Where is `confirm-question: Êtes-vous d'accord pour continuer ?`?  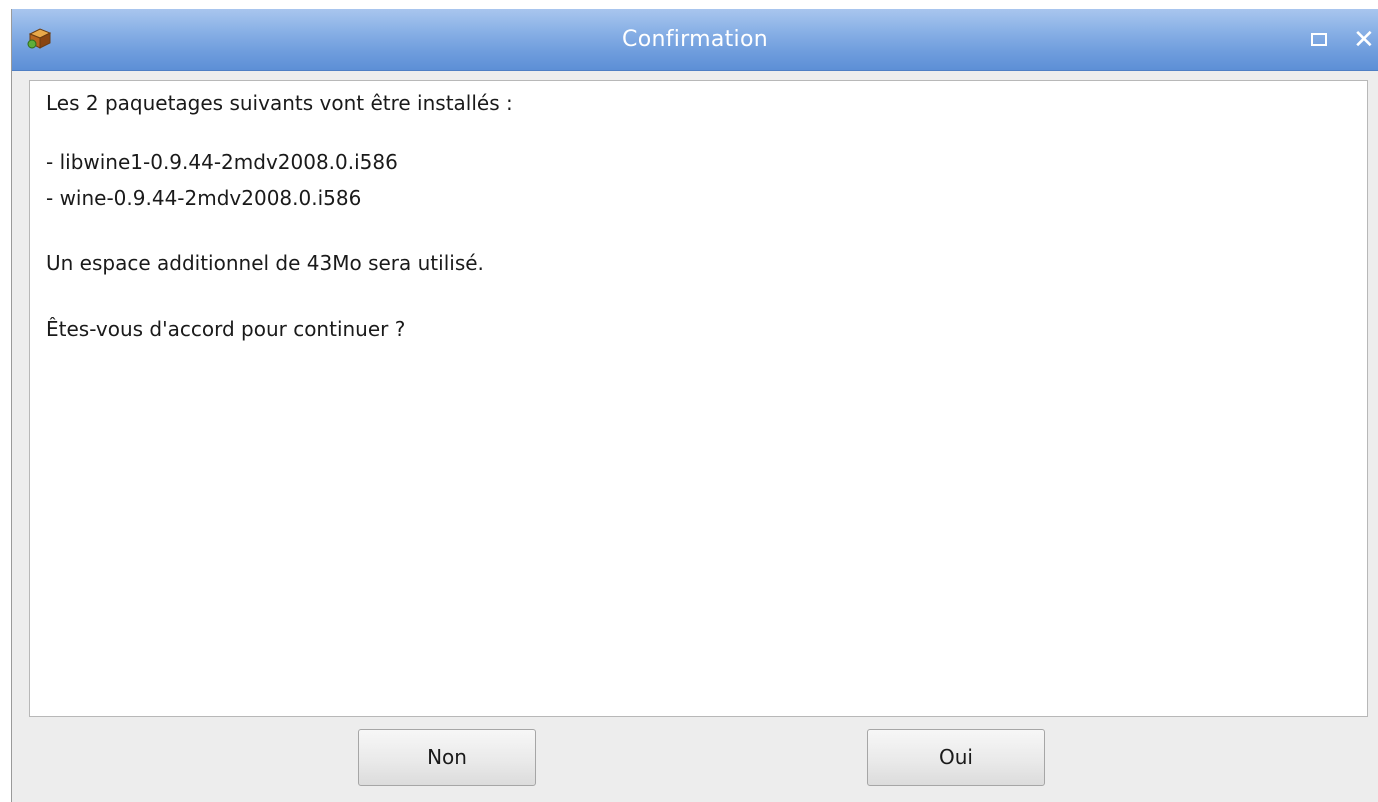
confirm-question: Êtes-vous d'accord pour continuer ? is located at coordinates (226, 329).